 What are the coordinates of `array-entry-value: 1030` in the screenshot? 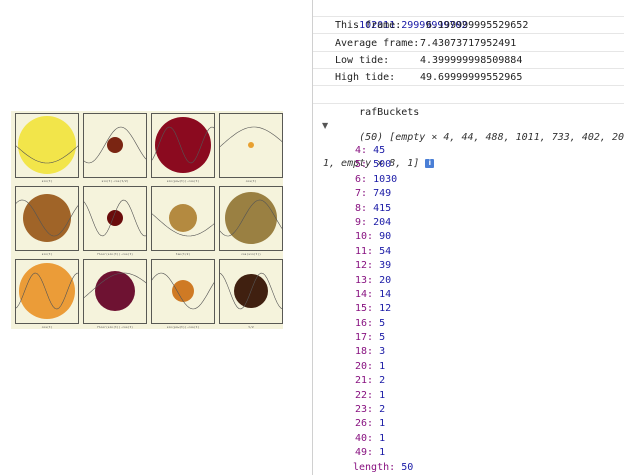 It's located at (385, 179).